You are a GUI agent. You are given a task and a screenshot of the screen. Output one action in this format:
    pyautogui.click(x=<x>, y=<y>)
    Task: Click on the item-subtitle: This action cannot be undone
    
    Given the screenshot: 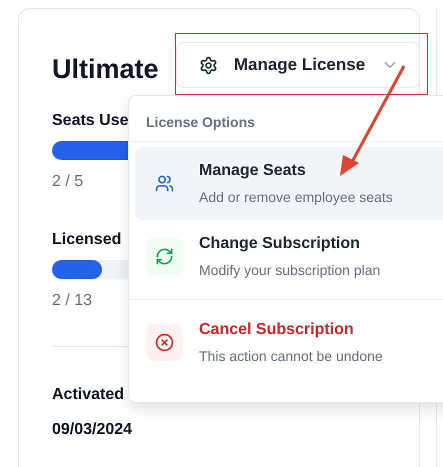 What is the action you would take?
    pyautogui.click(x=291, y=356)
    